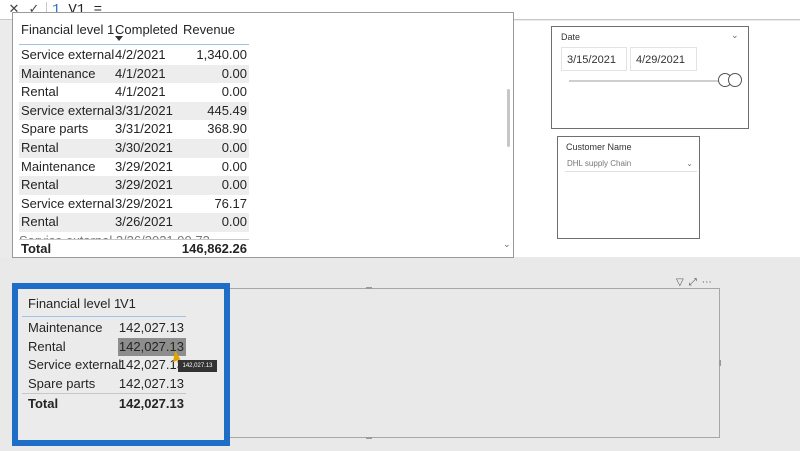 The width and height of the screenshot is (800, 451). I want to click on date-slicer: Date ⌄ 3/15/2021 4/29/2021, so click(650, 77).